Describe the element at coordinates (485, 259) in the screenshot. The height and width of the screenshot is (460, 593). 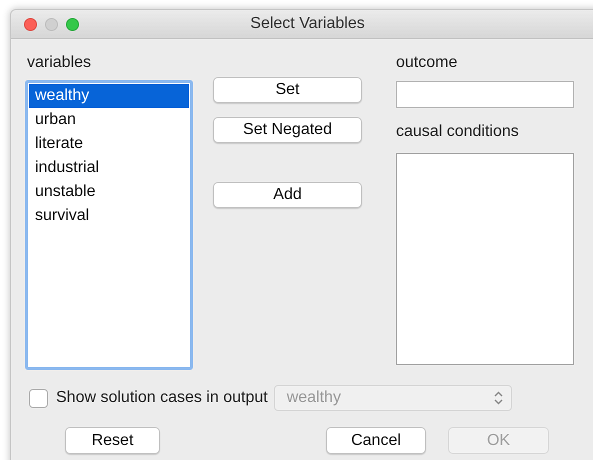
I see `causal-conditions-list` at that location.